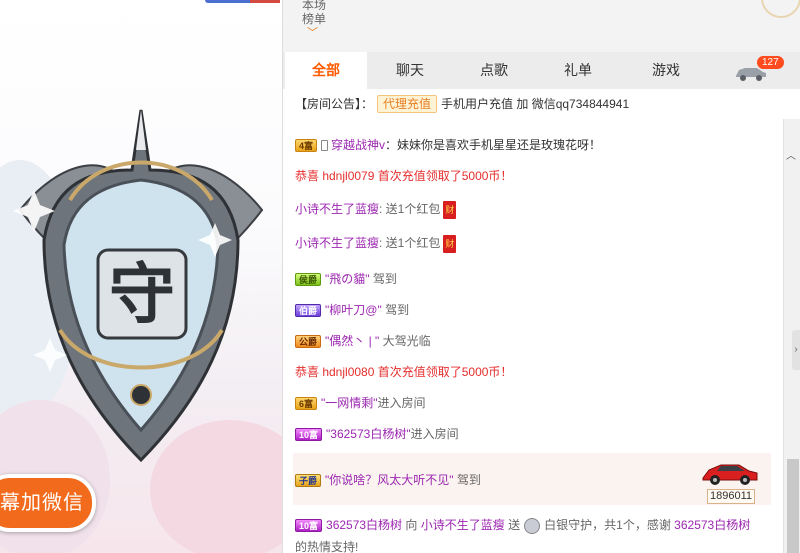 Image resolution: width=800 pixels, height=553 pixels. I want to click on vehicle-count-badge: 127, so click(770, 62).